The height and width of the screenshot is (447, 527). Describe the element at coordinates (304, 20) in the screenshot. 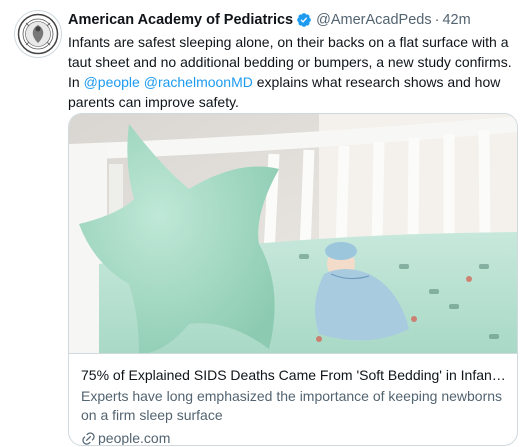

I see `verified-badge-icon` at that location.